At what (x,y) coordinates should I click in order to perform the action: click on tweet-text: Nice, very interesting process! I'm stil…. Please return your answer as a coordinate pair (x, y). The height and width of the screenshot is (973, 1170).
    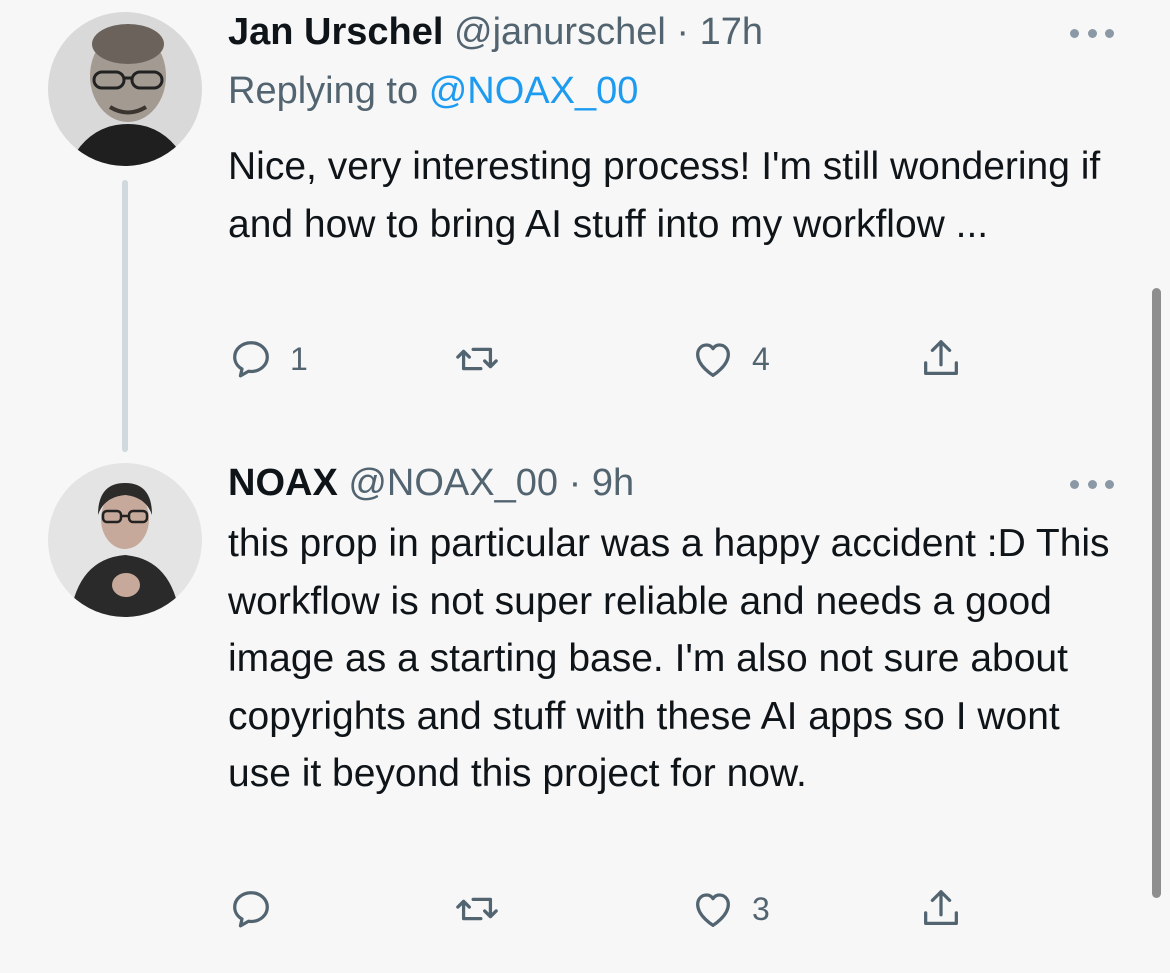
    Looking at the image, I should click on (664, 195).